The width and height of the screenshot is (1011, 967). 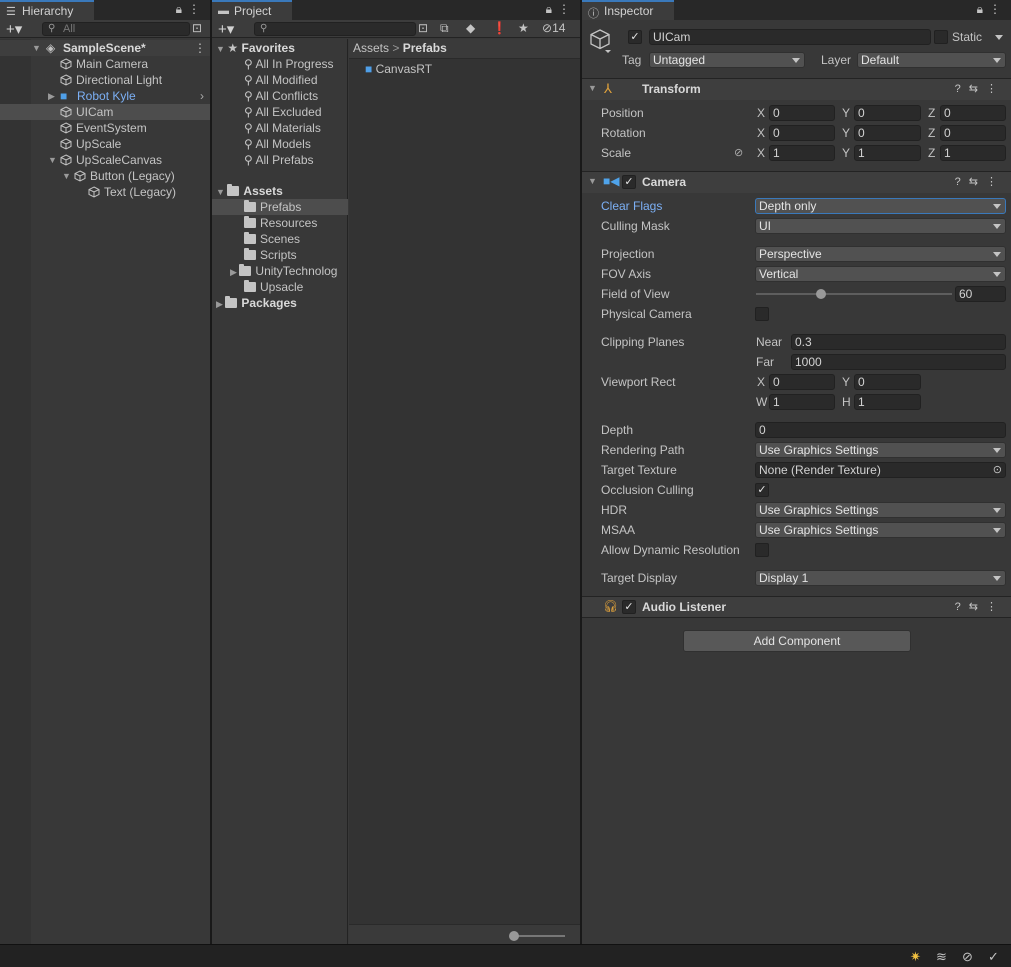 What do you see at coordinates (282, 128) in the screenshot?
I see `favorite-item: ⚲ All Materials` at bounding box center [282, 128].